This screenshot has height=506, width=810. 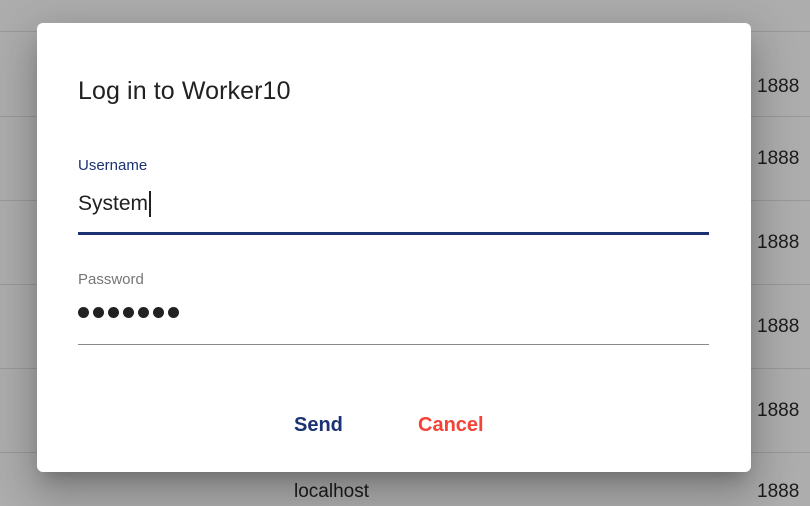 I want to click on username-input, so click(x=393, y=204).